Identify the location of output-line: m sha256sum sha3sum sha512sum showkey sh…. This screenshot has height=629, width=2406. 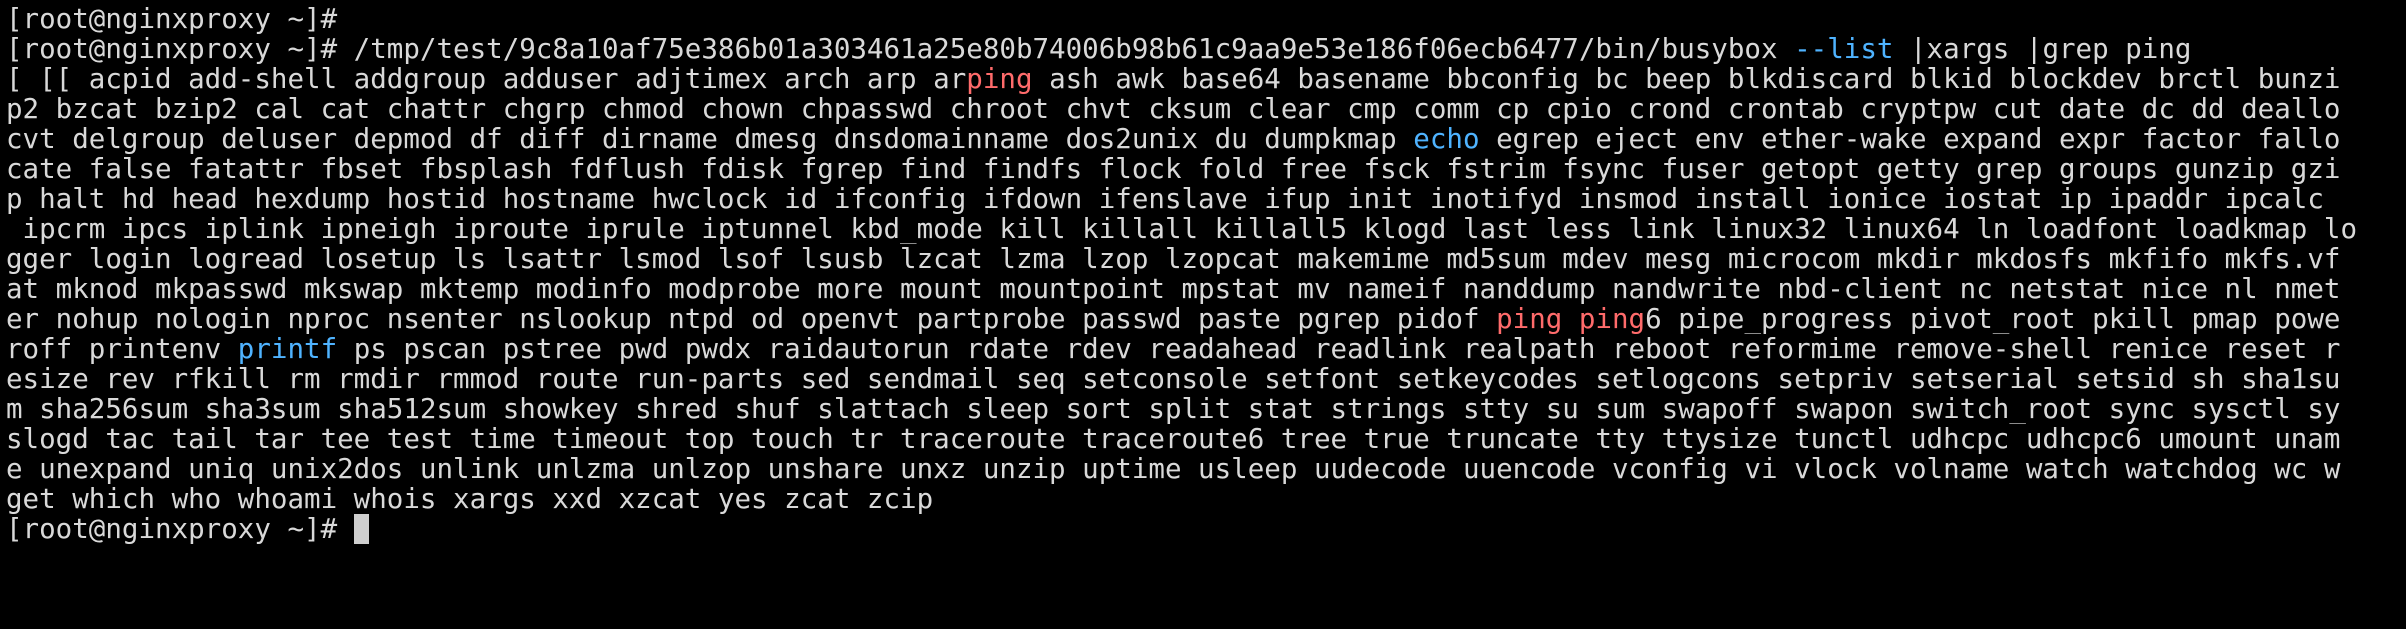
(1206, 409).